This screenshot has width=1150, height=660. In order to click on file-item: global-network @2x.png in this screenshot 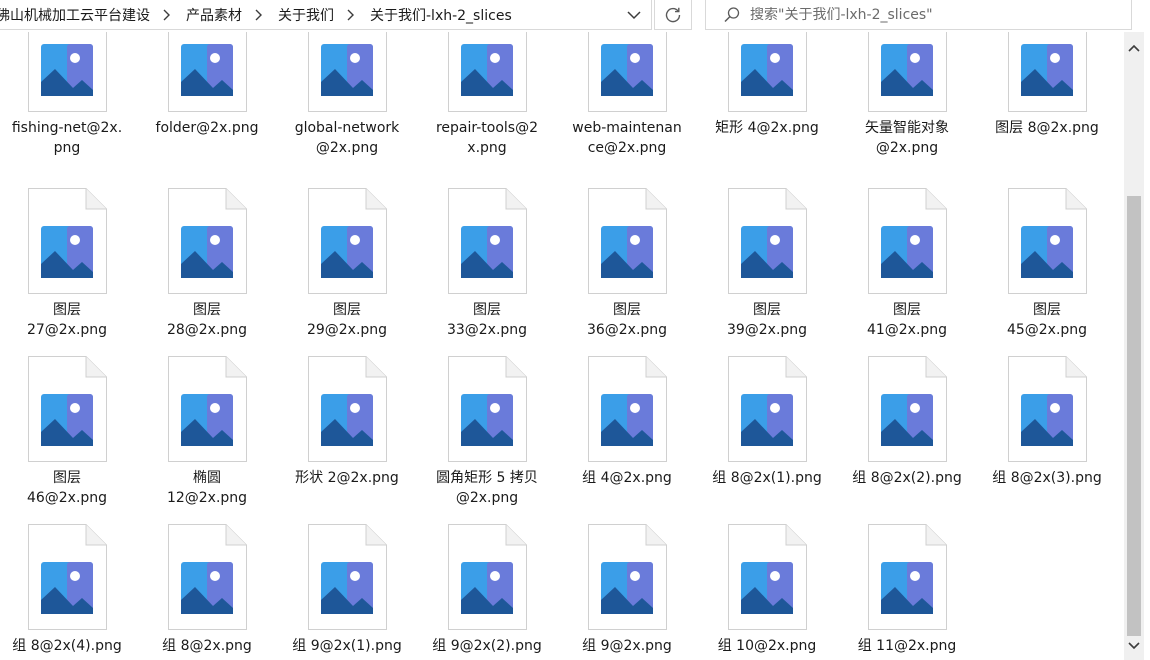, I will do `click(350, 103)`.